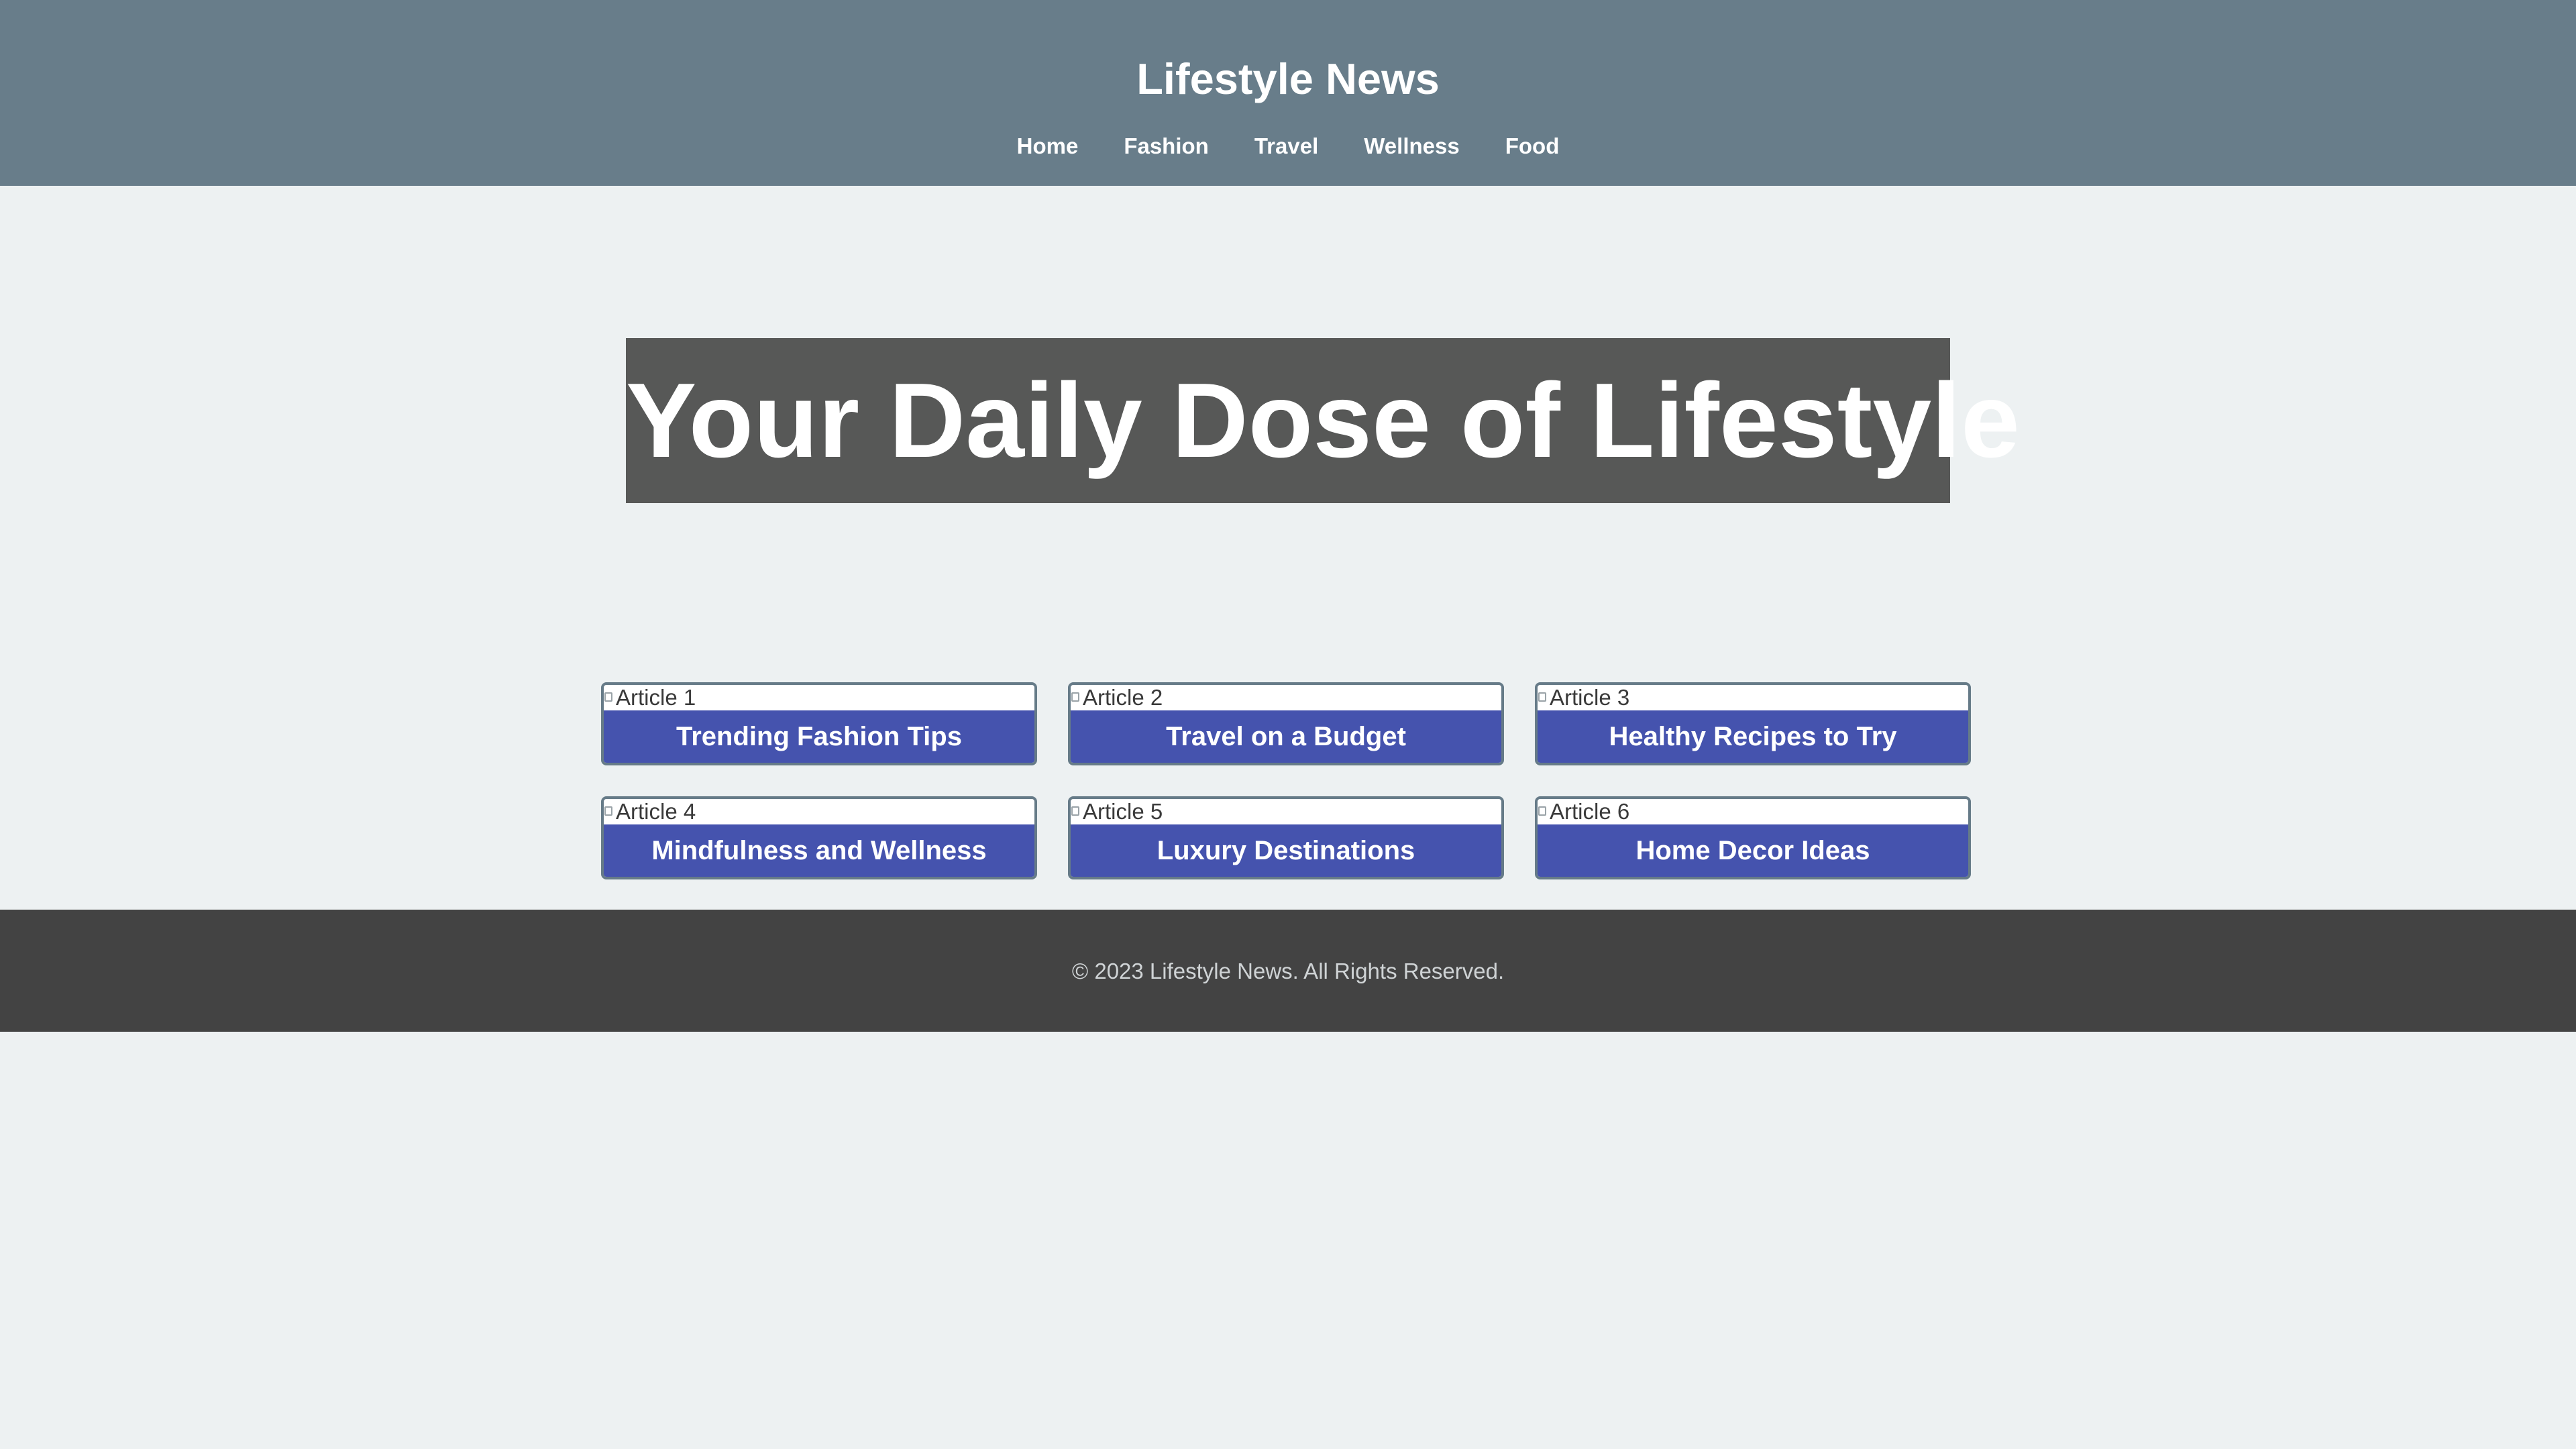  What do you see at coordinates (1288, 79) in the screenshot?
I see `site-title: Lifestyle News` at bounding box center [1288, 79].